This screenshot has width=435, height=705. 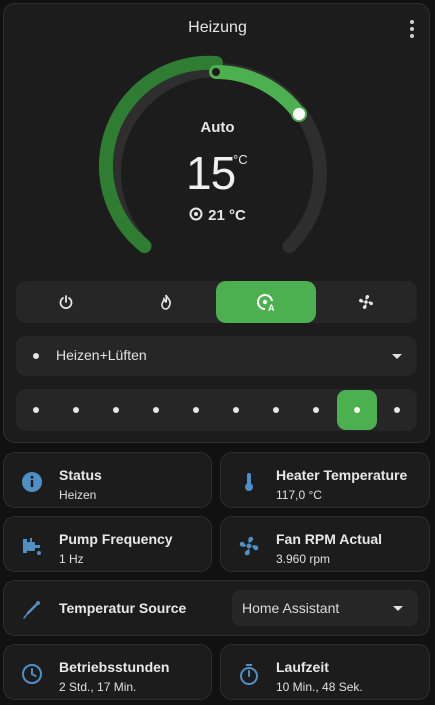 I want to click on tile-value: Heizen, so click(x=78, y=495).